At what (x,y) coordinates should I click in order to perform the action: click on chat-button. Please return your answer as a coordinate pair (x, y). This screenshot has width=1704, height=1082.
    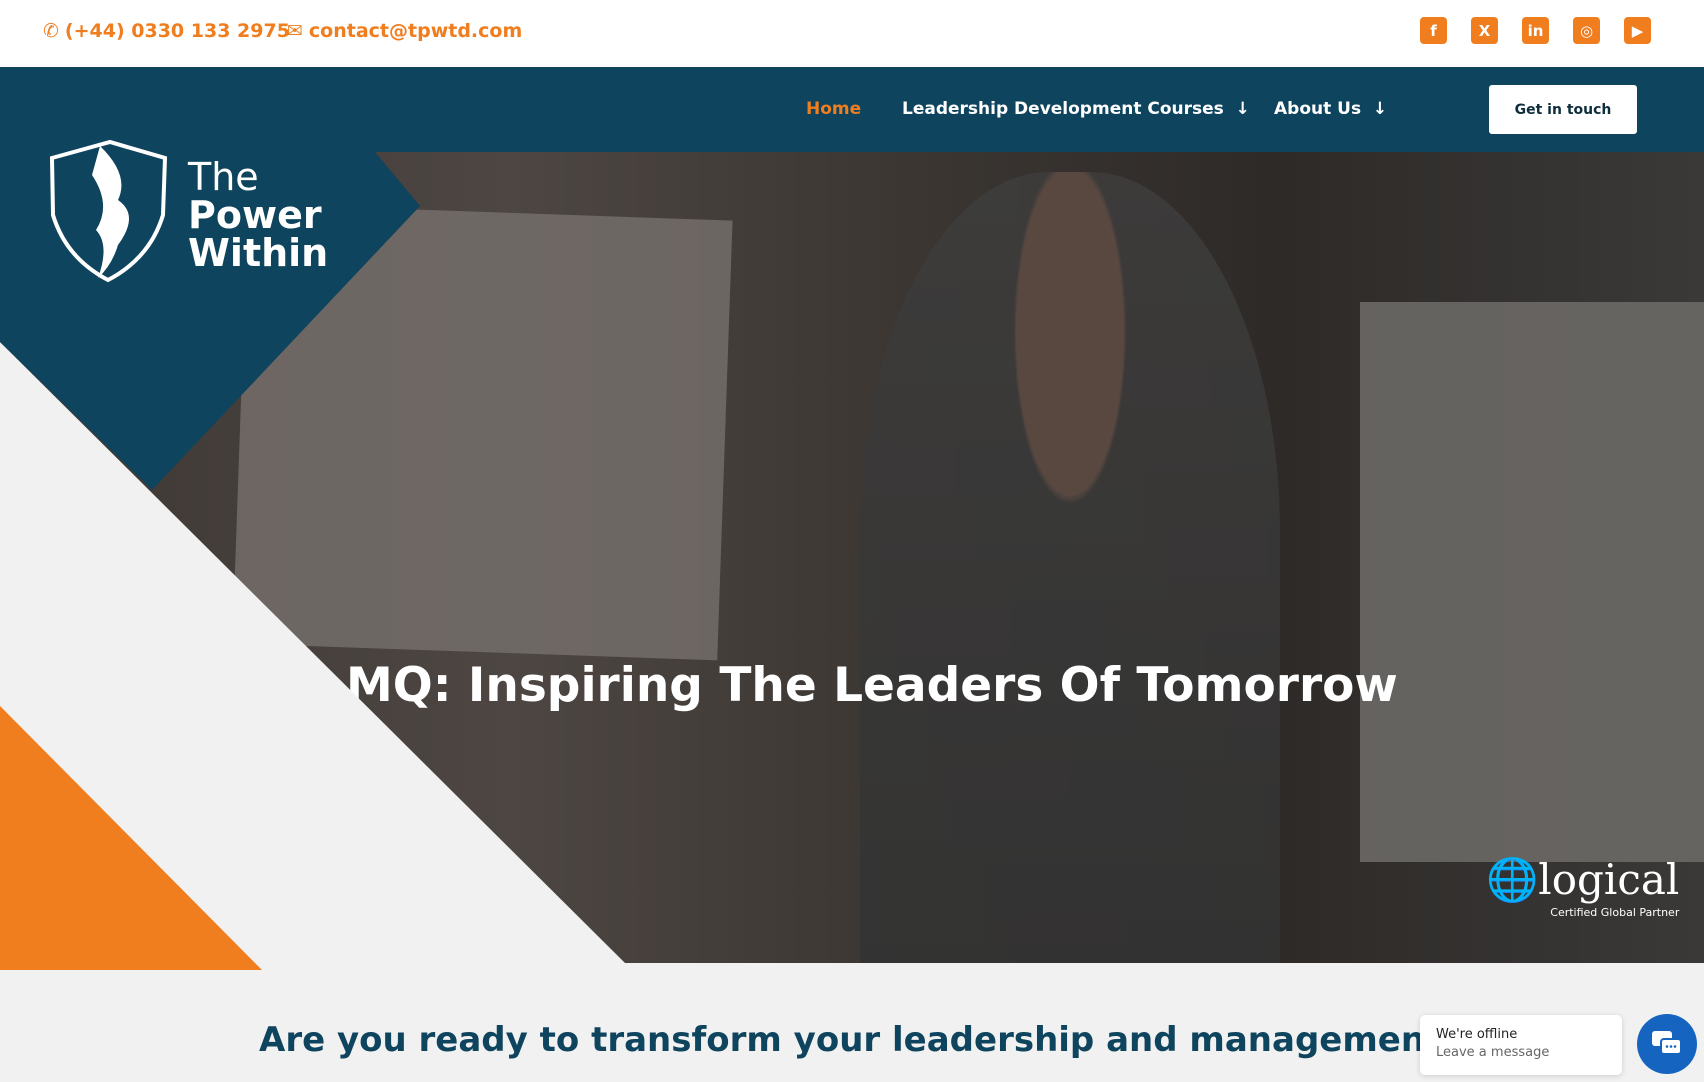
    Looking at the image, I should click on (1667, 1044).